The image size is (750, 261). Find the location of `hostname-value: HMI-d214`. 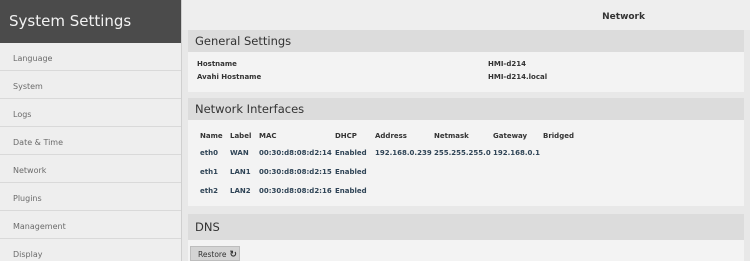

hostname-value: HMI-d214 is located at coordinates (507, 64).